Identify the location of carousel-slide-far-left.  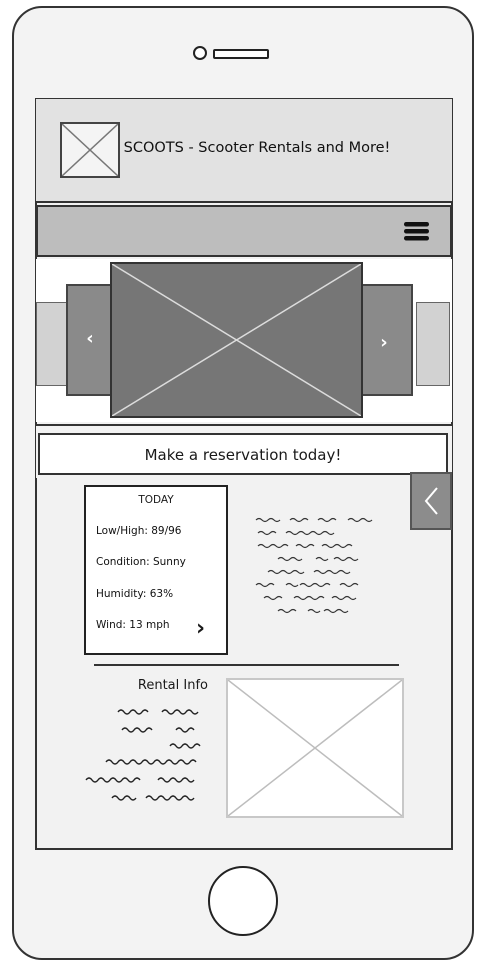
(53, 344).